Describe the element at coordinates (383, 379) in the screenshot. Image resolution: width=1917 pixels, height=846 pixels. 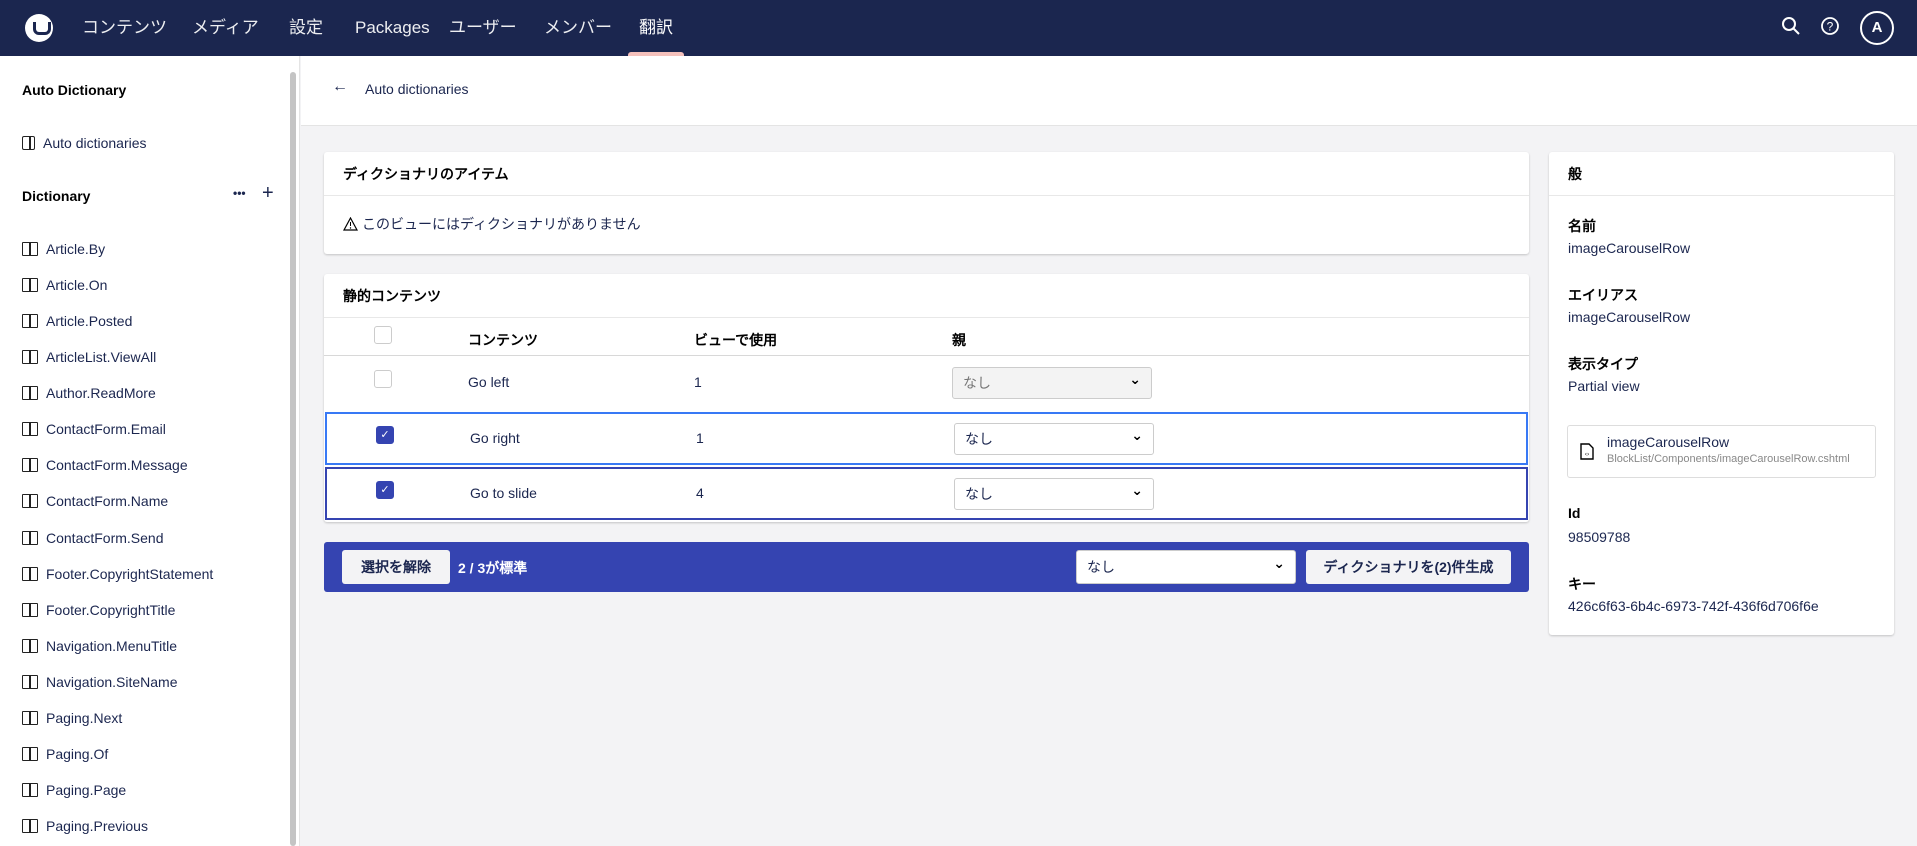
I see `row-checkbox` at that location.